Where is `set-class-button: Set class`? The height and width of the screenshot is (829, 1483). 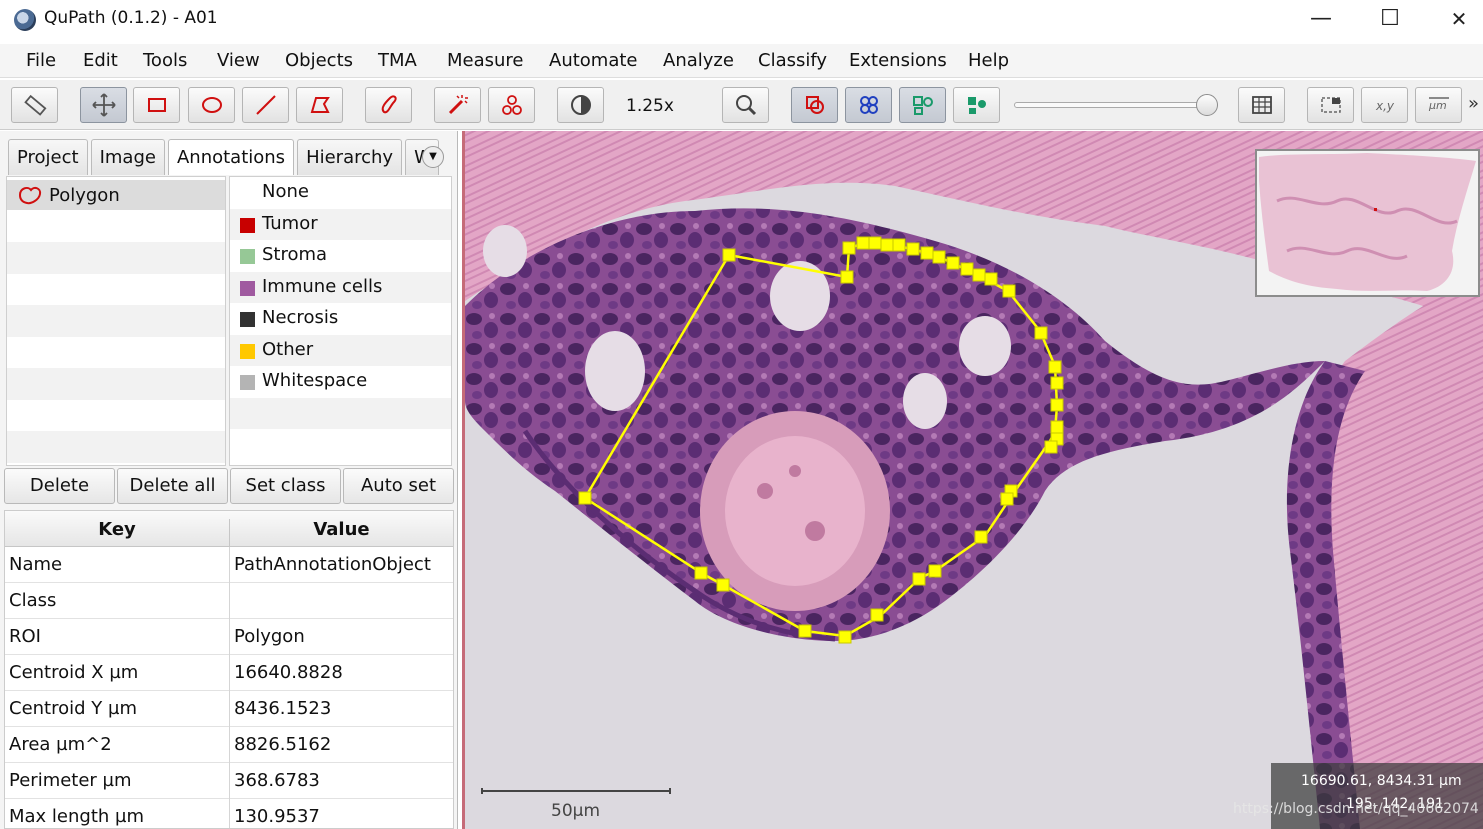
set-class-button: Set class is located at coordinates (285, 486).